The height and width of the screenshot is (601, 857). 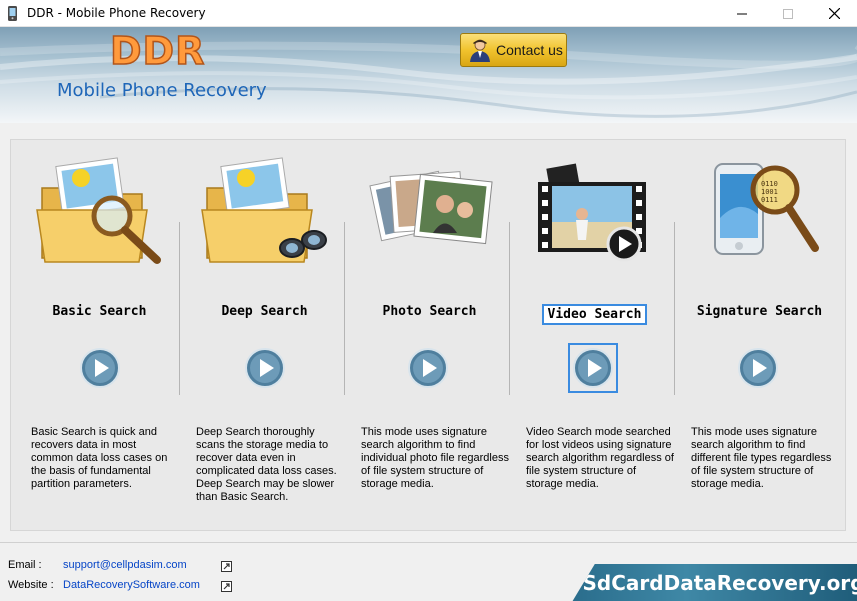 I want to click on contact-us-button: Contact us, so click(x=513, y=50).